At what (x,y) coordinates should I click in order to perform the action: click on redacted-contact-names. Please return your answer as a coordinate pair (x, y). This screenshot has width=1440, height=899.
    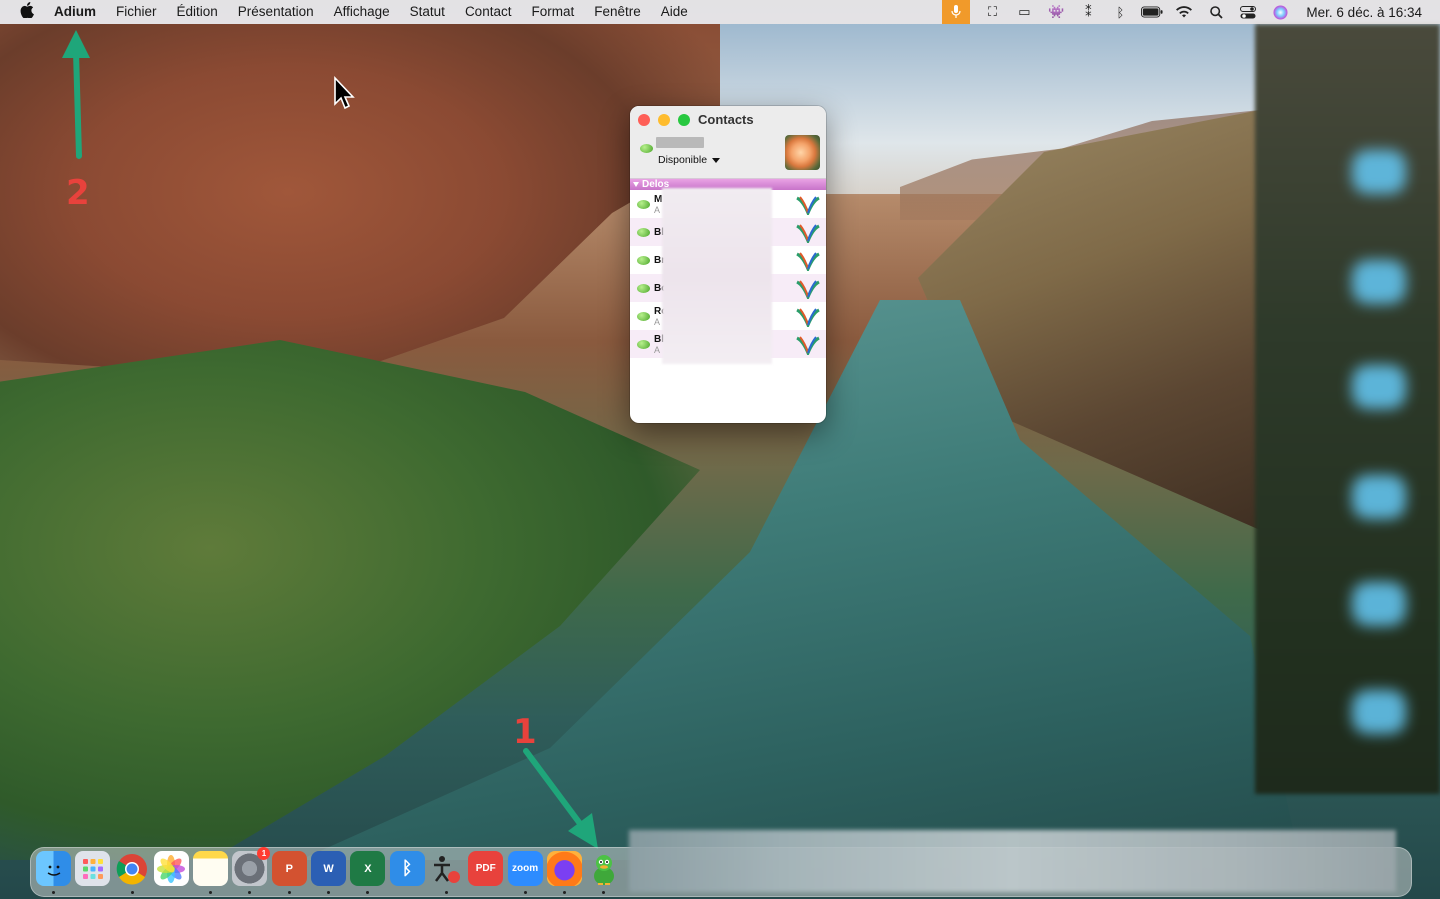
    Looking at the image, I should click on (717, 276).